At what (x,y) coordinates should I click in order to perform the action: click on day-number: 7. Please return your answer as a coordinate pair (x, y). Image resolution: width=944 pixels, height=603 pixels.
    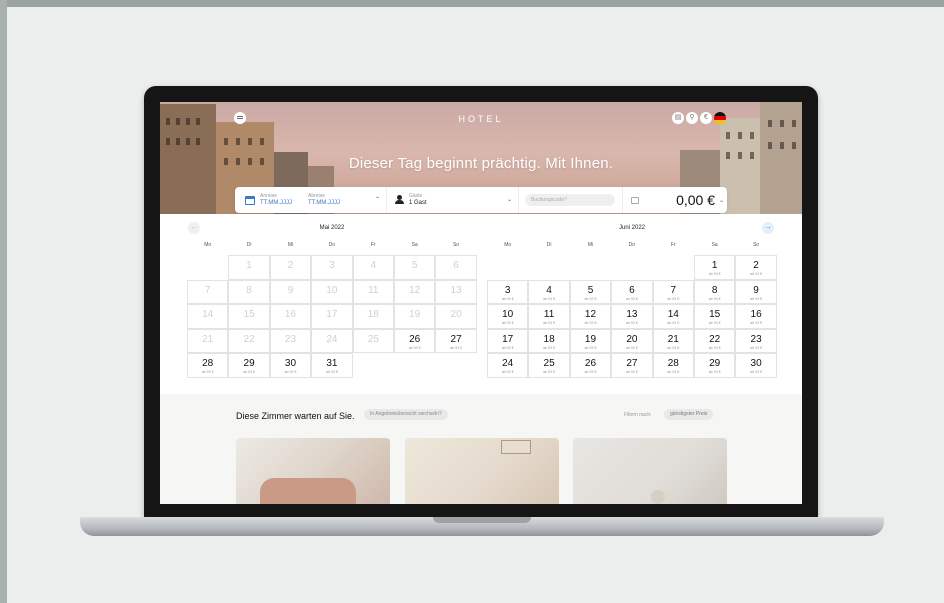
    Looking at the image, I should click on (207, 290).